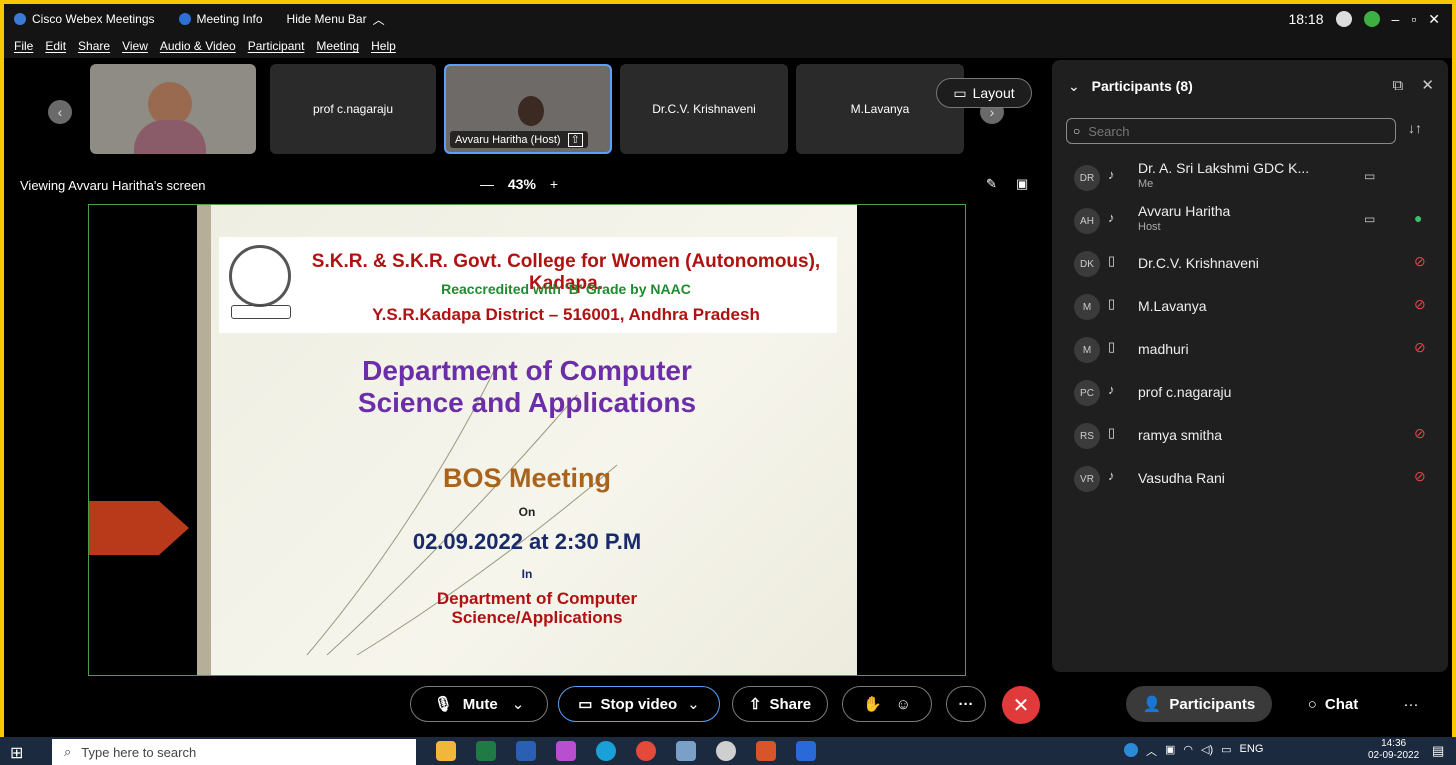 The width and height of the screenshot is (1456, 765). Describe the element at coordinates (1250, 392) in the screenshot. I see `participant-row: PC ♪ prof c.nagaraju` at that location.